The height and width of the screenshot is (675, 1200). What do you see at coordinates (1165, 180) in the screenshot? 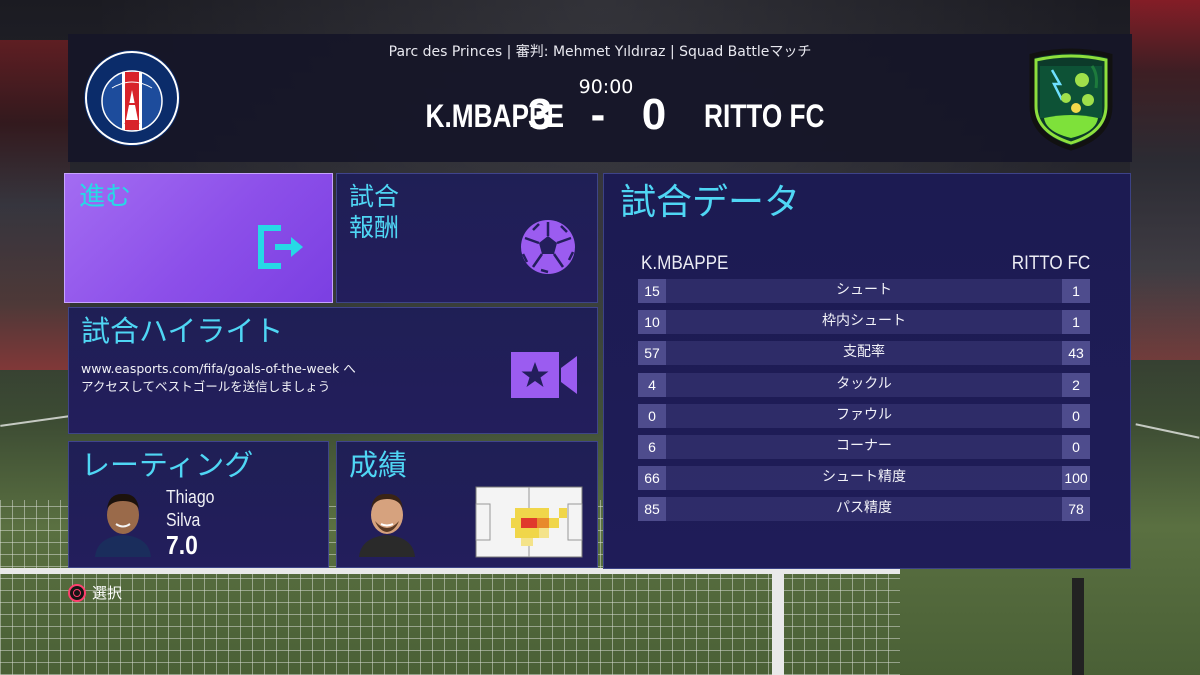
I see `stadium-stand-right` at bounding box center [1165, 180].